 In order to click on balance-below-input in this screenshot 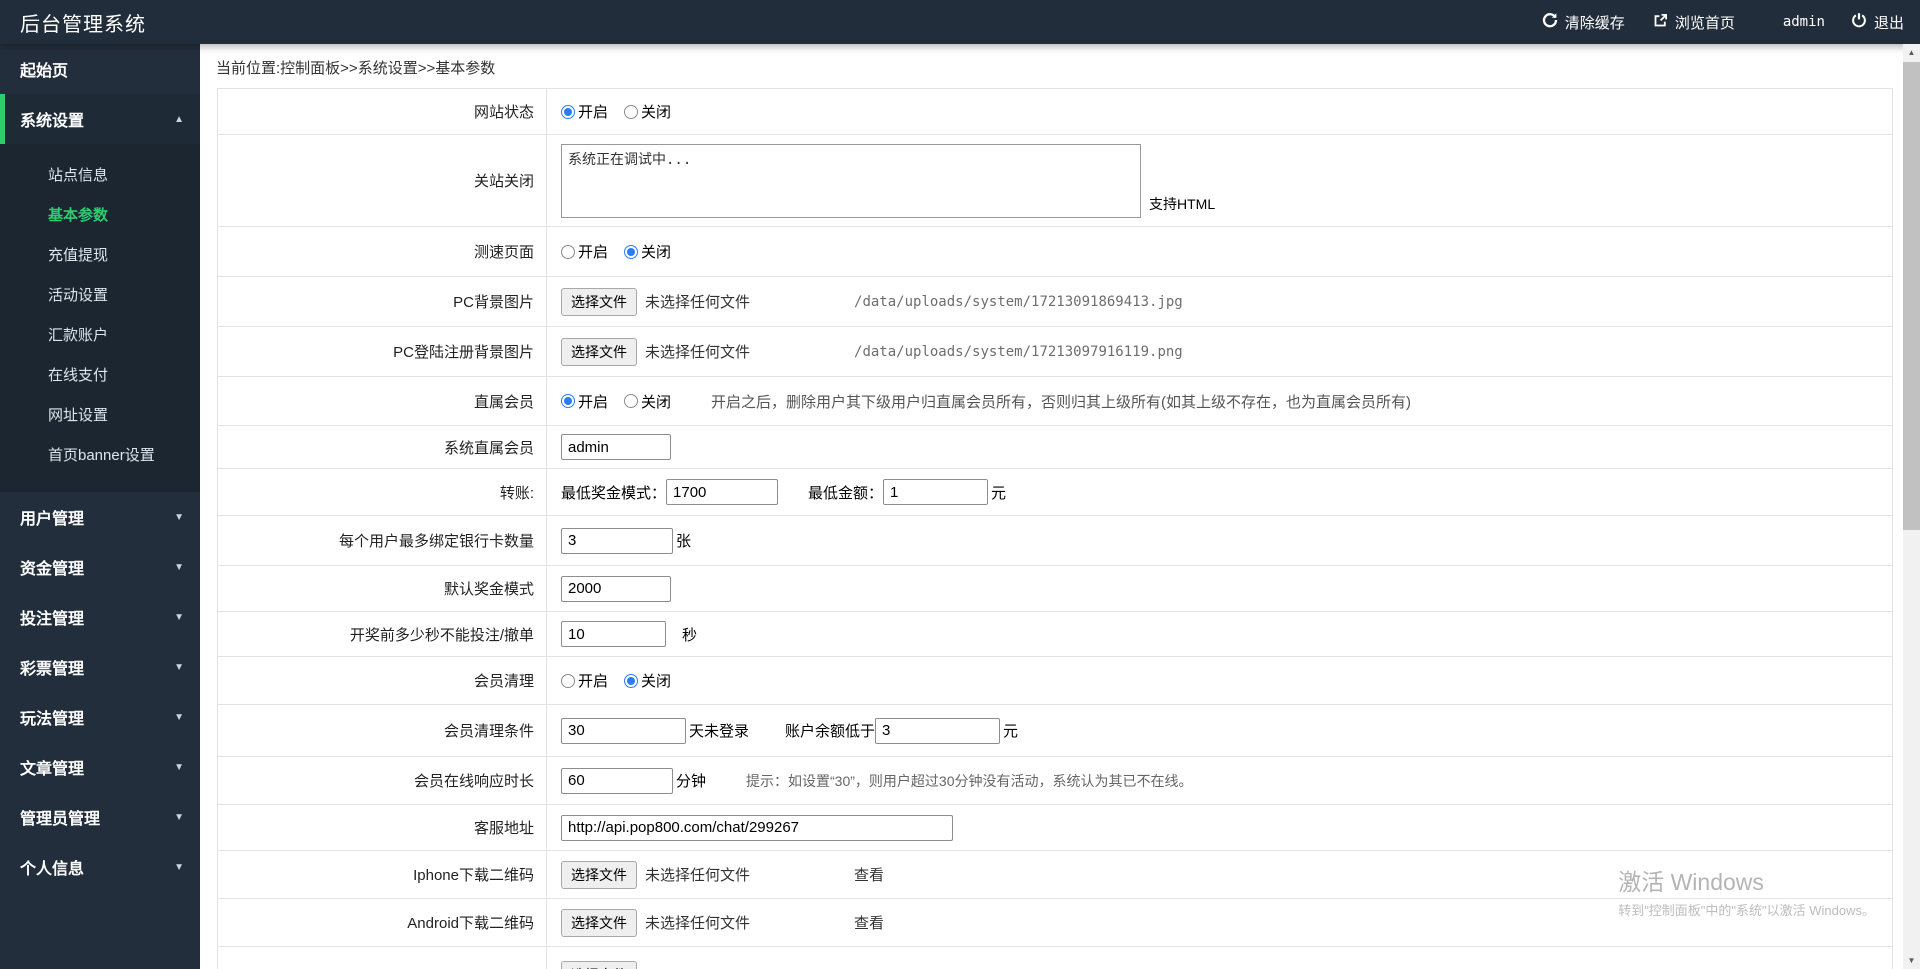, I will do `click(938, 730)`.